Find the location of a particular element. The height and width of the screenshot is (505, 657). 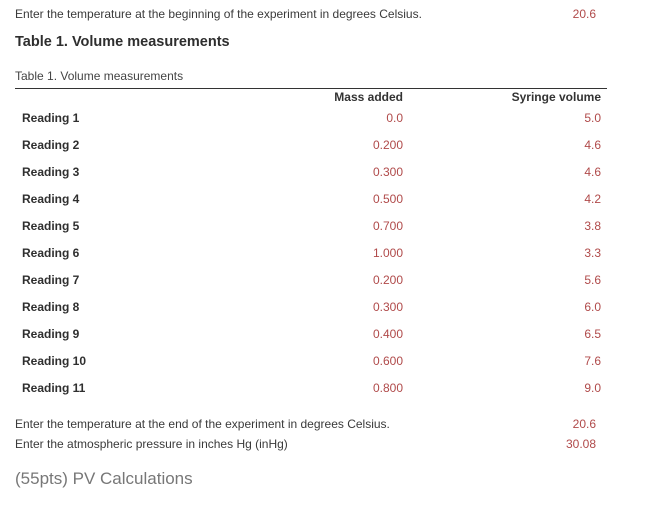

reading-label: Reading 8 is located at coordinates (51, 307).